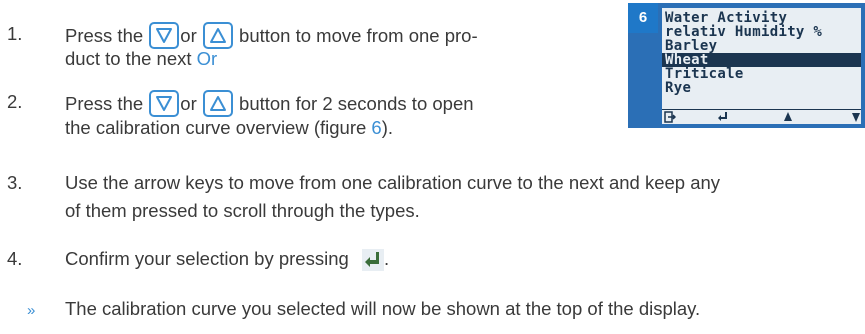 Image resolution: width=865 pixels, height=334 pixels. I want to click on step-text-line2: duct to the next, so click(128, 58).